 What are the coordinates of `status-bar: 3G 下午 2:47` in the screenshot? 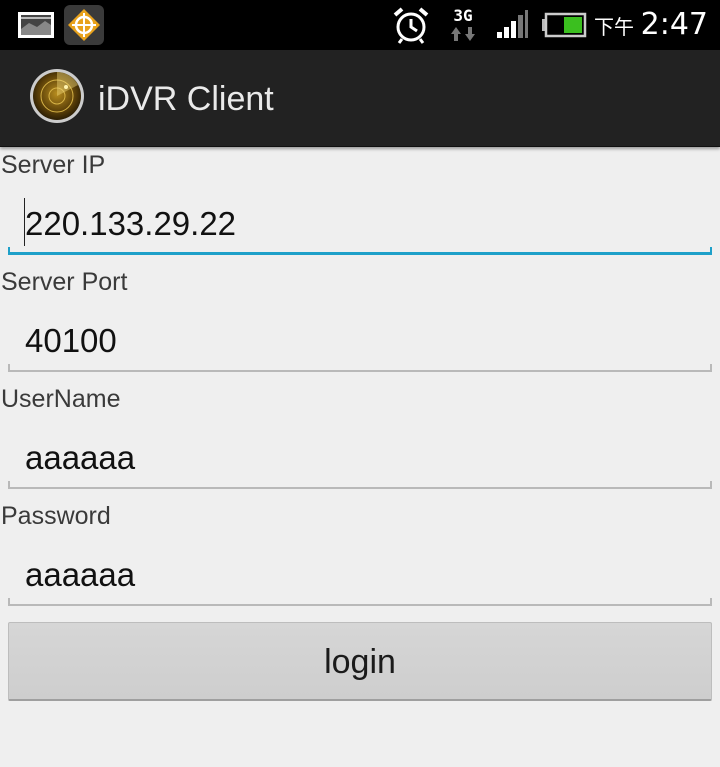 It's located at (360, 25).